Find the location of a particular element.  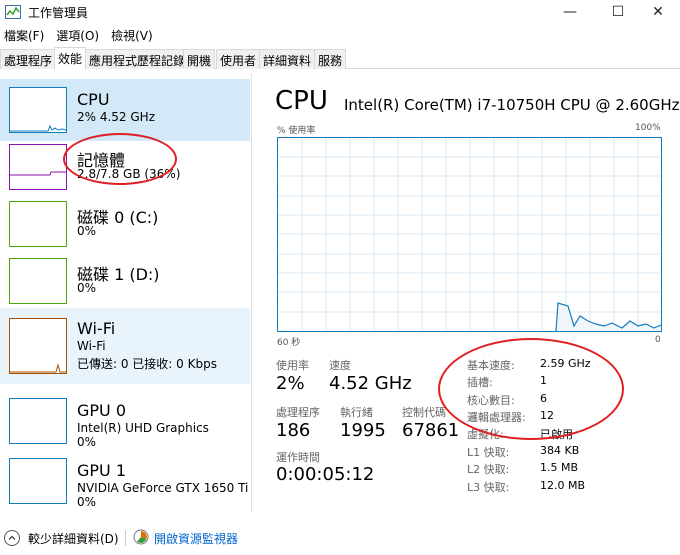

sidebar-item-wifi: Wi-Fi Wi-Fi 已傳送: 0 已接收: 0 Kbps is located at coordinates (125, 346).